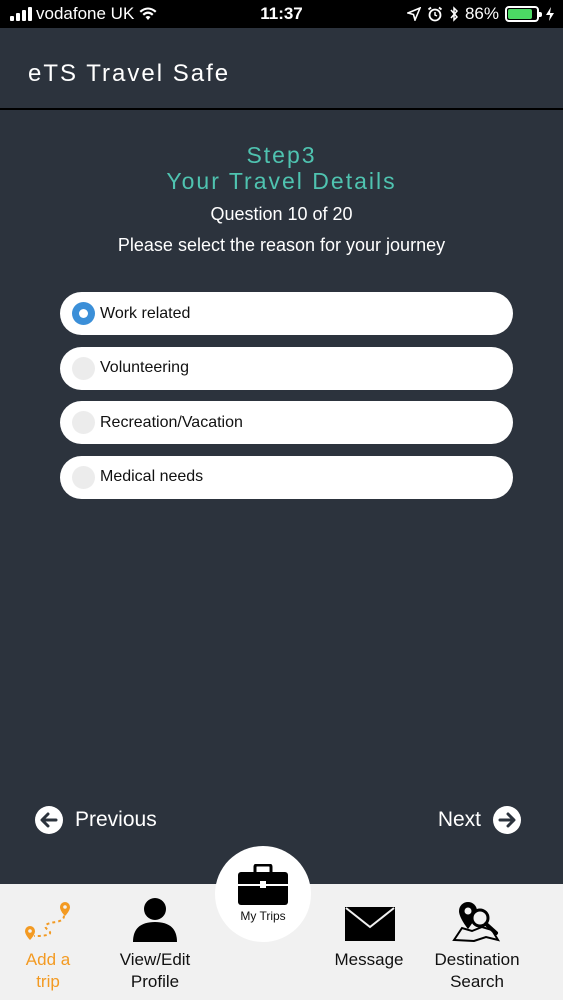 This screenshot has width=563, height=1000. I want to click on briefcase-icon, so click(263, 884).